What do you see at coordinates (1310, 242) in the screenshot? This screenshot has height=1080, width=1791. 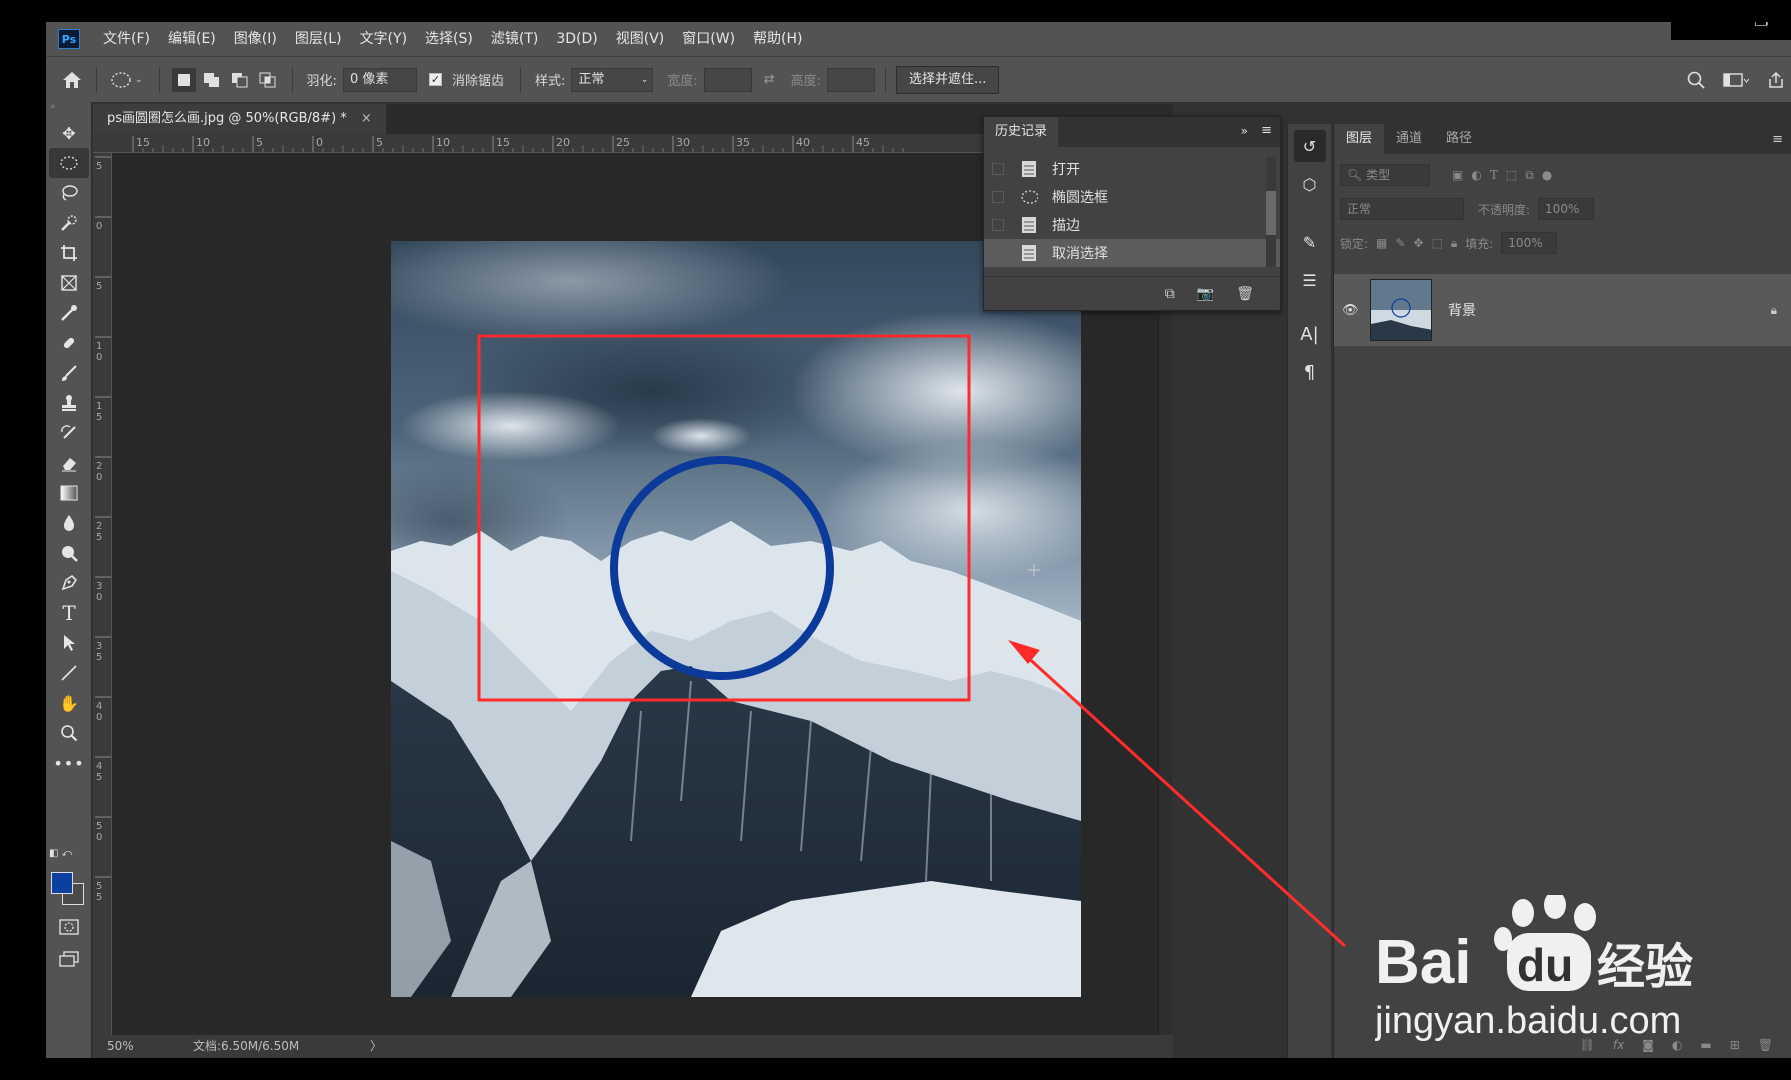 I see `brush-settings-icon: ✎` at bounding box center [1310, 242].